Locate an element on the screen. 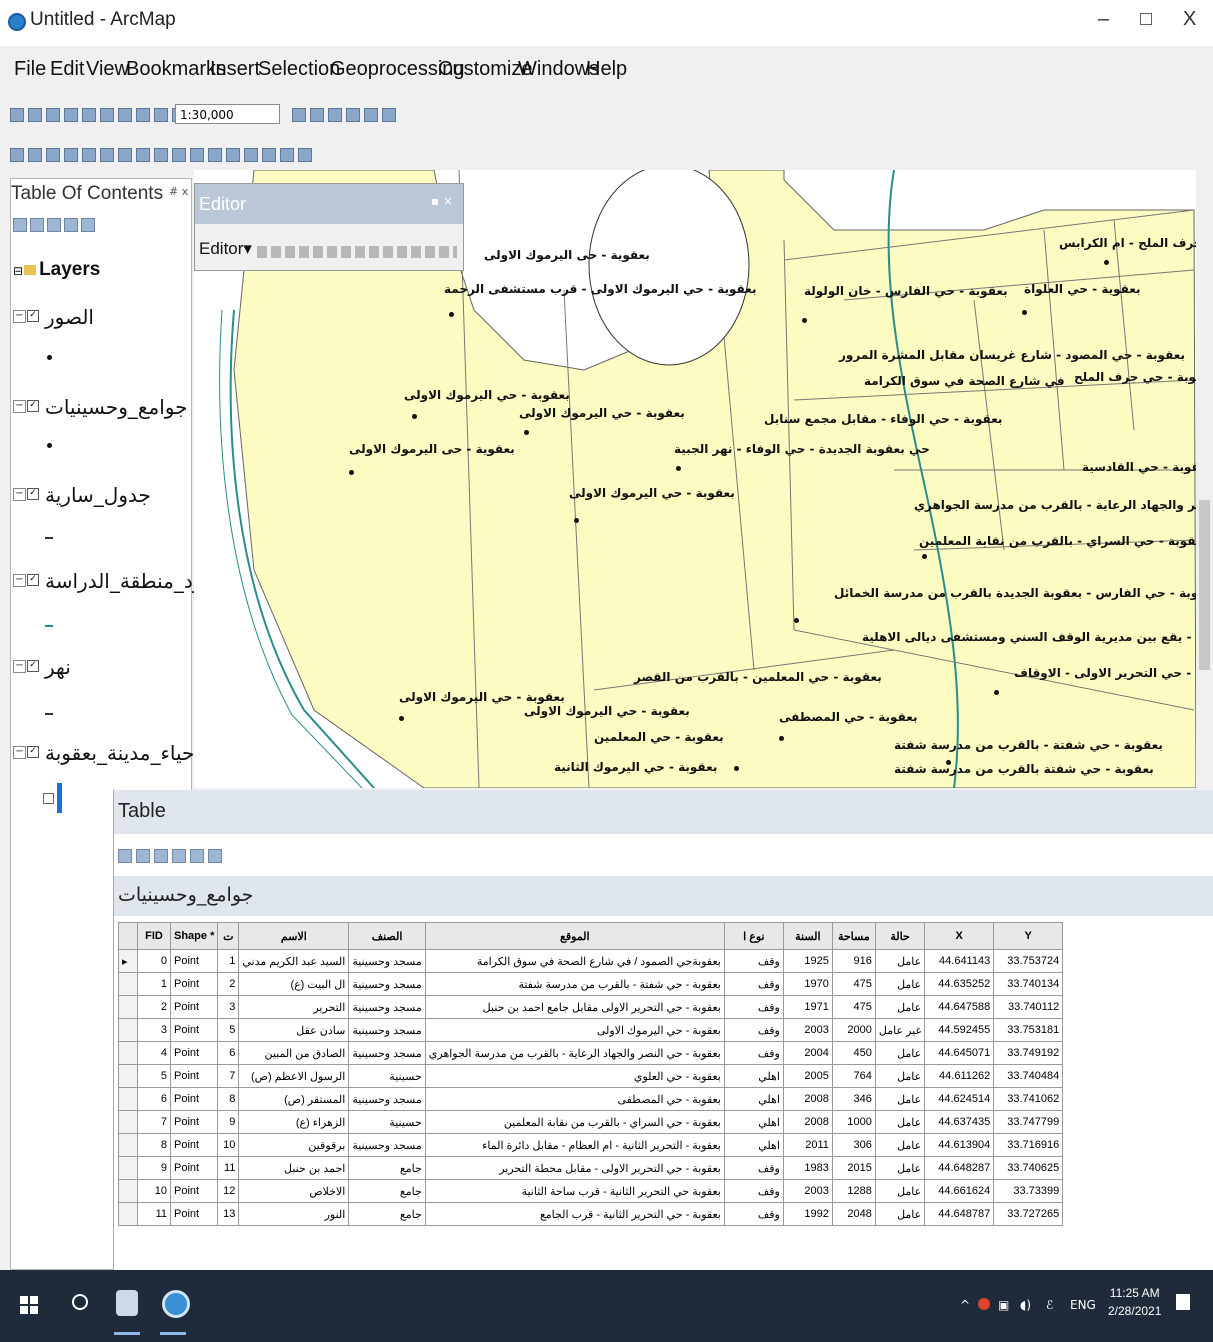 This screenshot has height=1342, width=1213. table-cell: 33.727265 is located at coordinates (1028, 1214).